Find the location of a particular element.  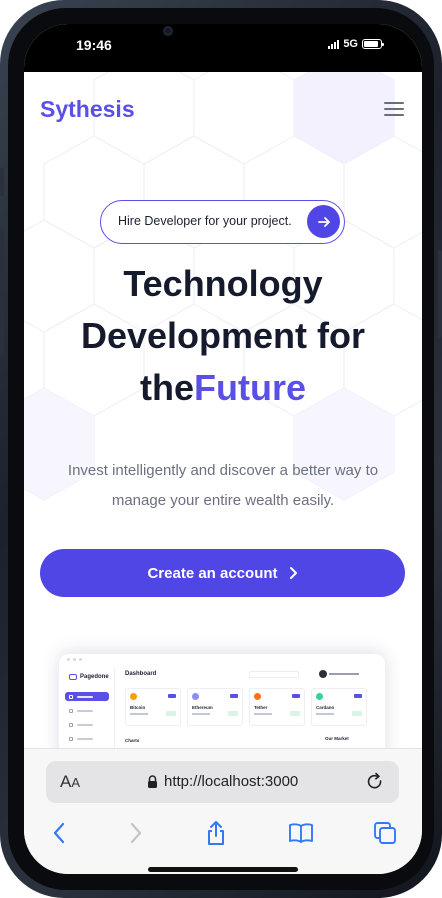

arrow-right-icon is located at coordinates (323, 221).